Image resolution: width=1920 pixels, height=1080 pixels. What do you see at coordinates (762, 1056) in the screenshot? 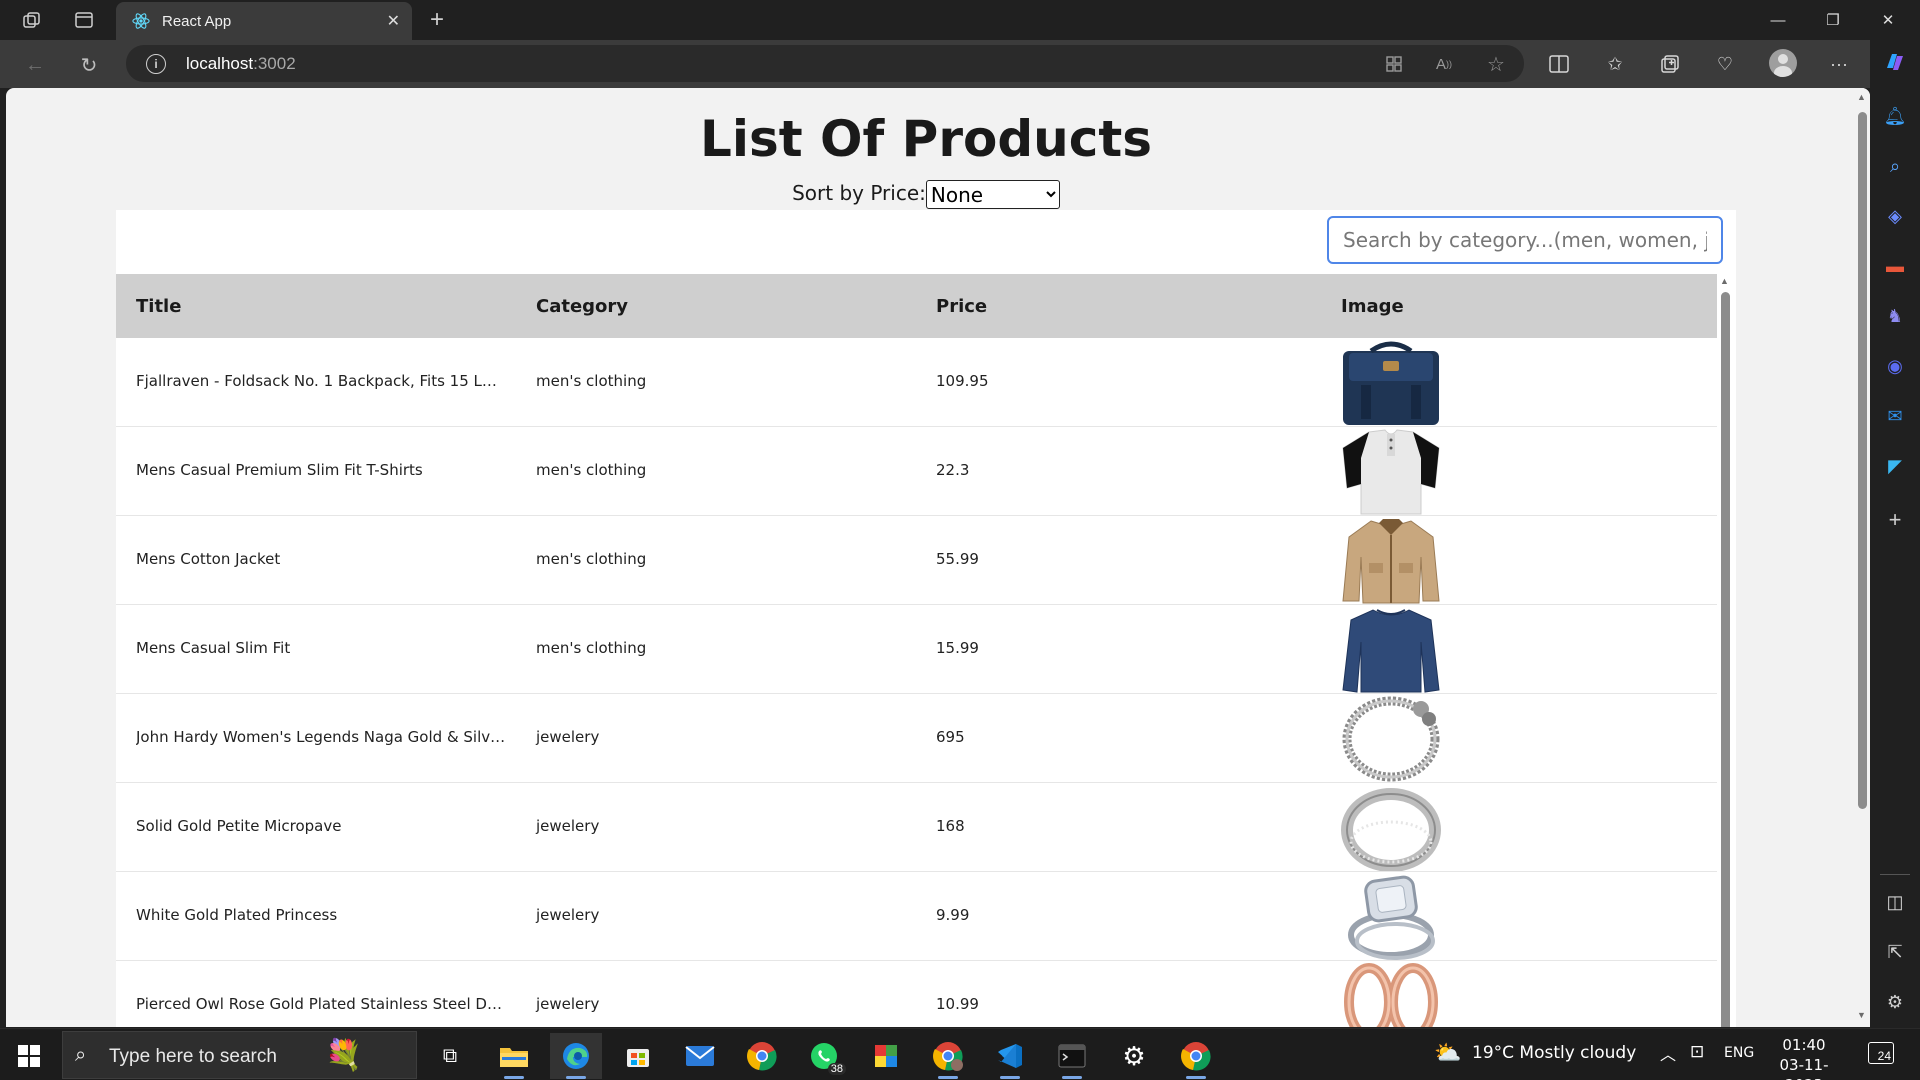
I see `chrome-icon` at bounding box center [762, 1056].